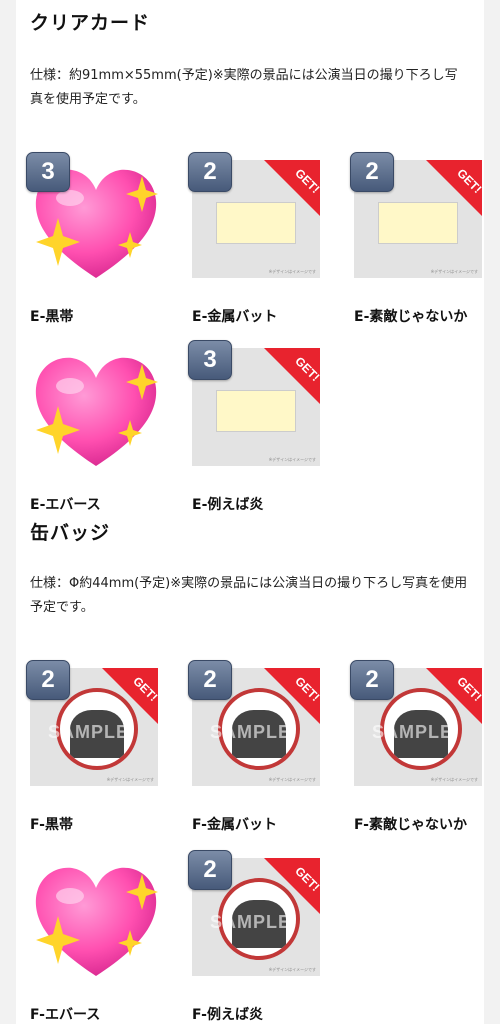  I want to click on prize-label: E-エバース, so click(65, 505).